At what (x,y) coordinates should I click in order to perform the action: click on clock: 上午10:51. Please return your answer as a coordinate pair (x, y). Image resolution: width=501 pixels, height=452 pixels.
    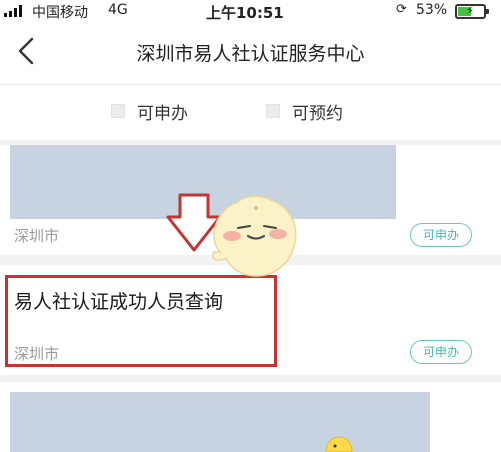
    Looking at the image, I should click on (245, 13).